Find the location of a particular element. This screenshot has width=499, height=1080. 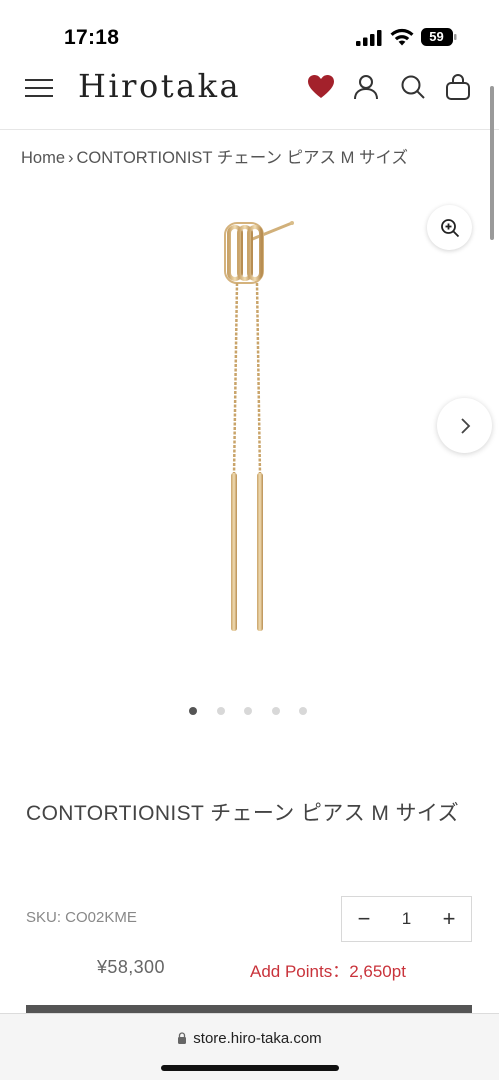

reward-points: Add Points：2,650pt is located at coordinates (328, 971).